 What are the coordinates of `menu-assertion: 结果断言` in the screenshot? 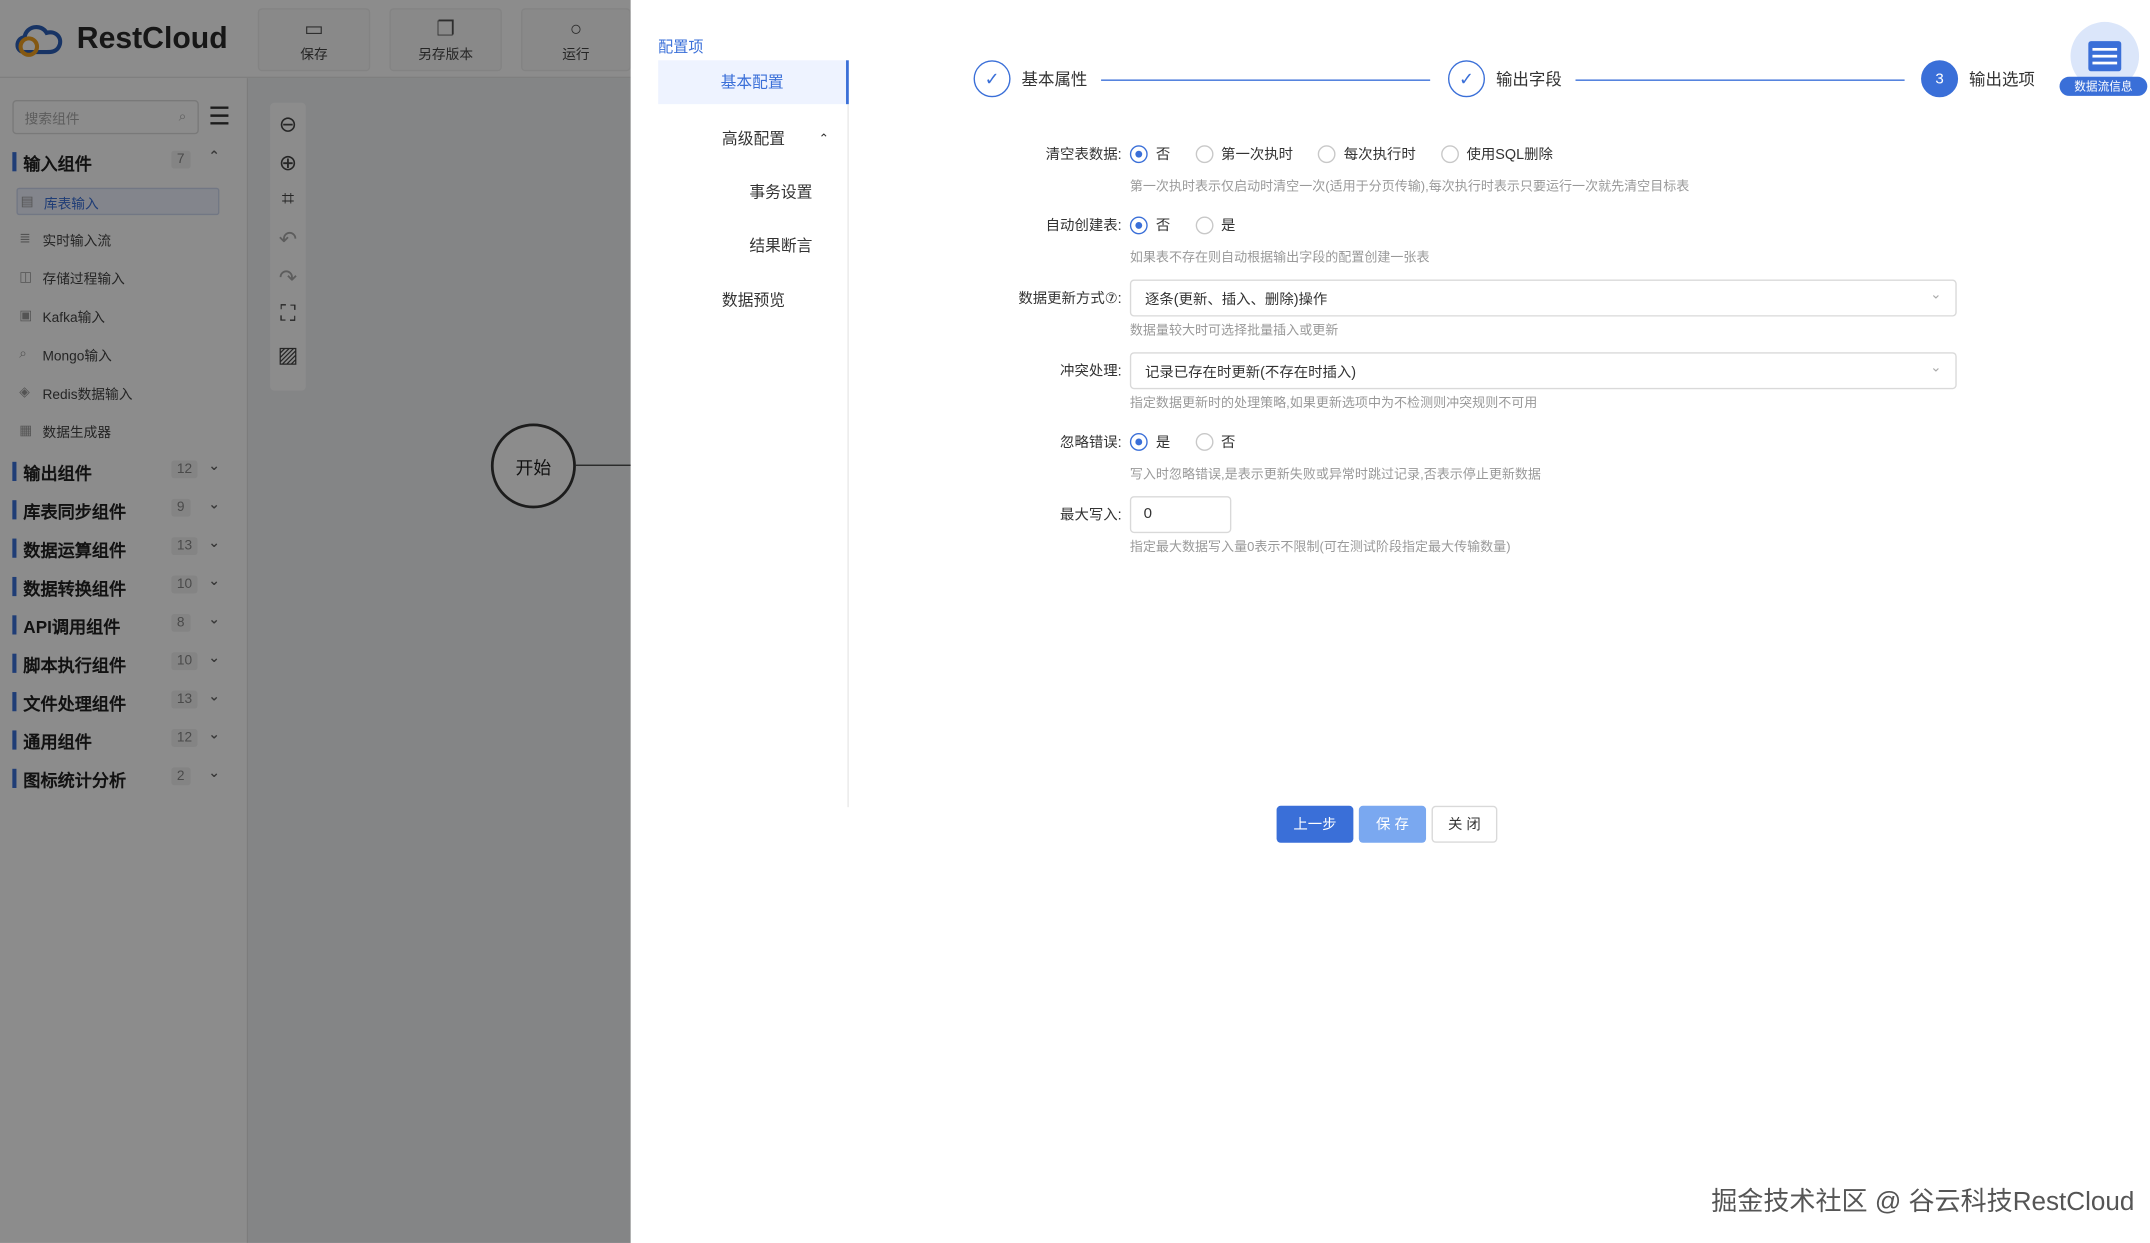 It's located at (753, 245).